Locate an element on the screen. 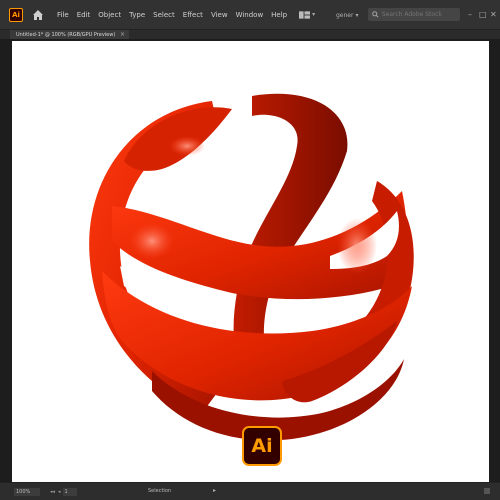  zoom-value: 100% is located at coordinates (23, 491).